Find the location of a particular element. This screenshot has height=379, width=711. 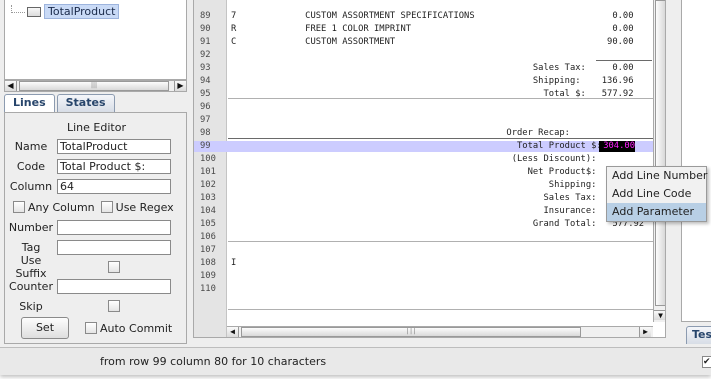

set-button: Set is located at coordinates (45, 328).